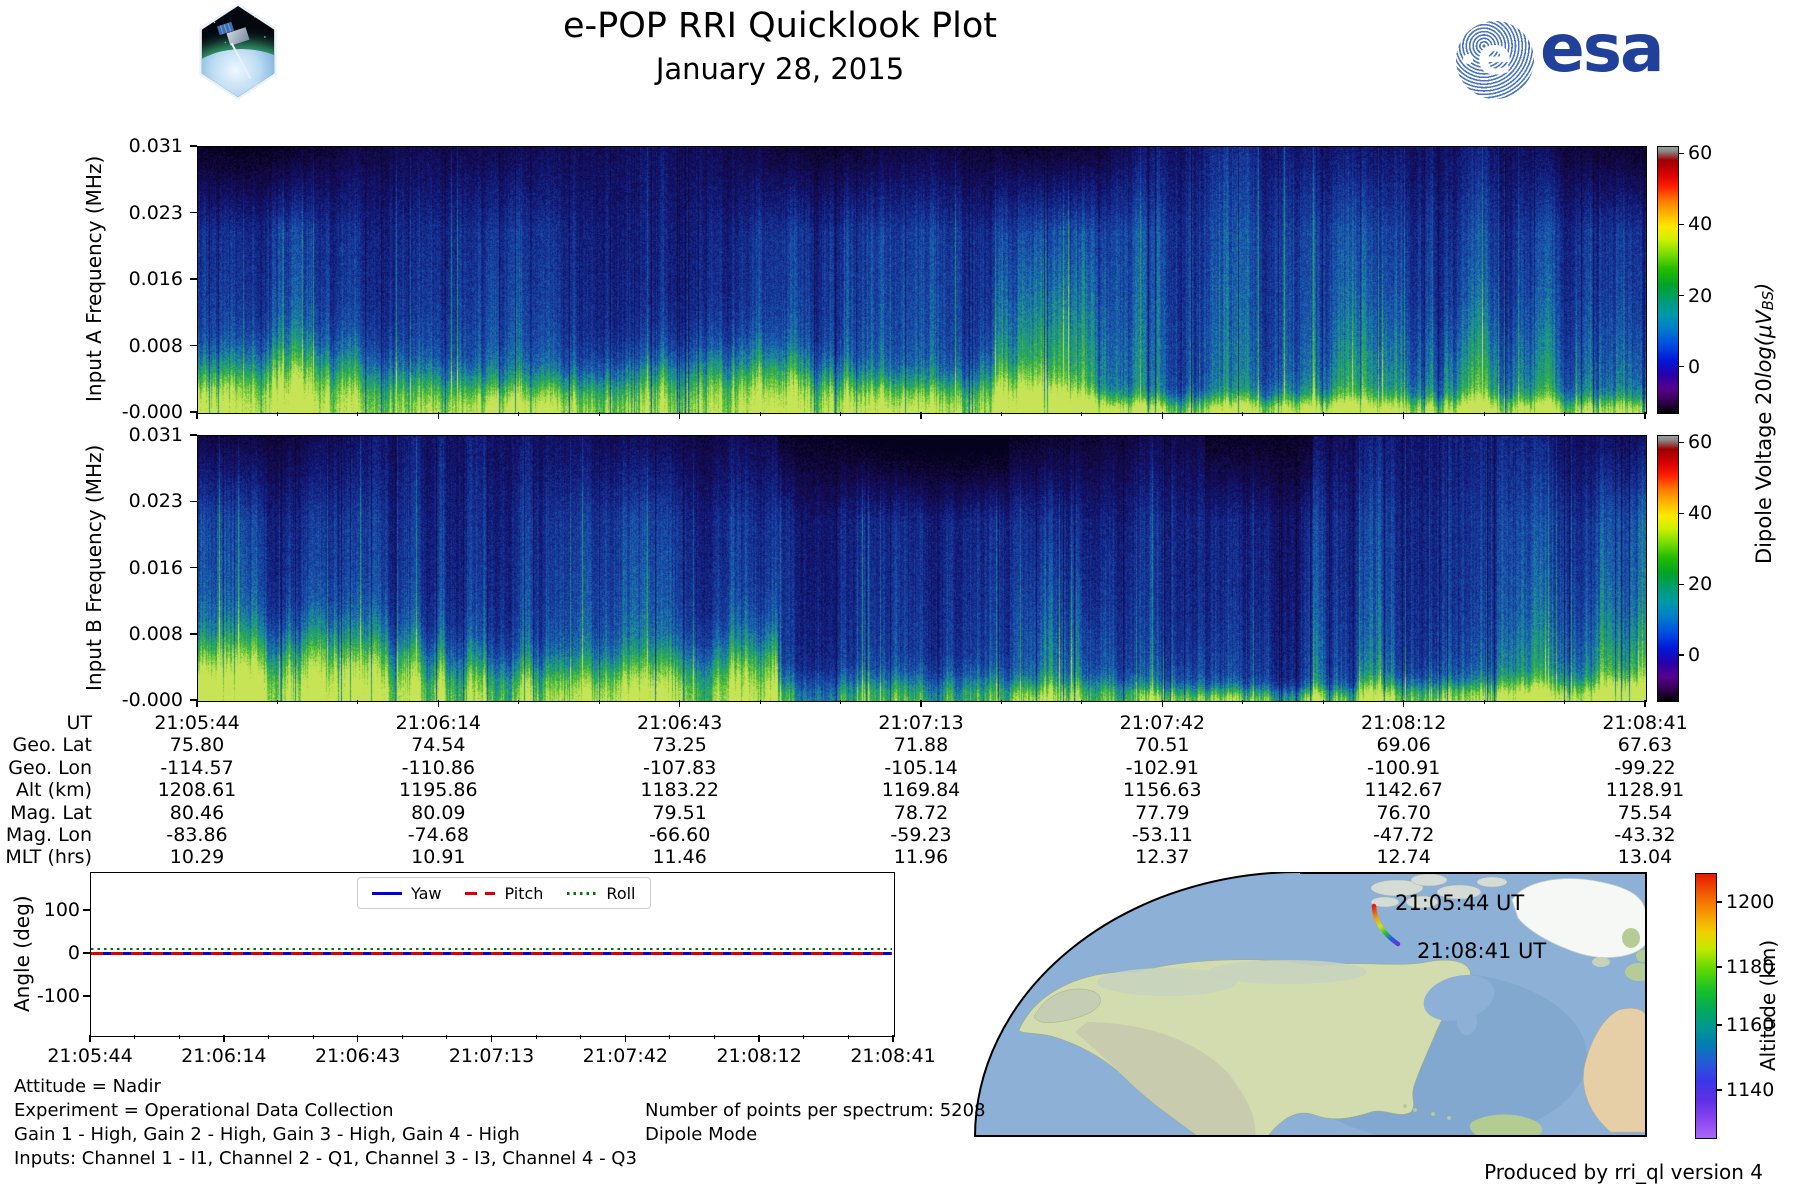 Image resolution: width=1800 pixels, height=1200 pixels. What do you see at coordinates (155, 567) in the screenshot?
I see `frequency-ytick-label: 0.016` at bounding box center [155, 567].